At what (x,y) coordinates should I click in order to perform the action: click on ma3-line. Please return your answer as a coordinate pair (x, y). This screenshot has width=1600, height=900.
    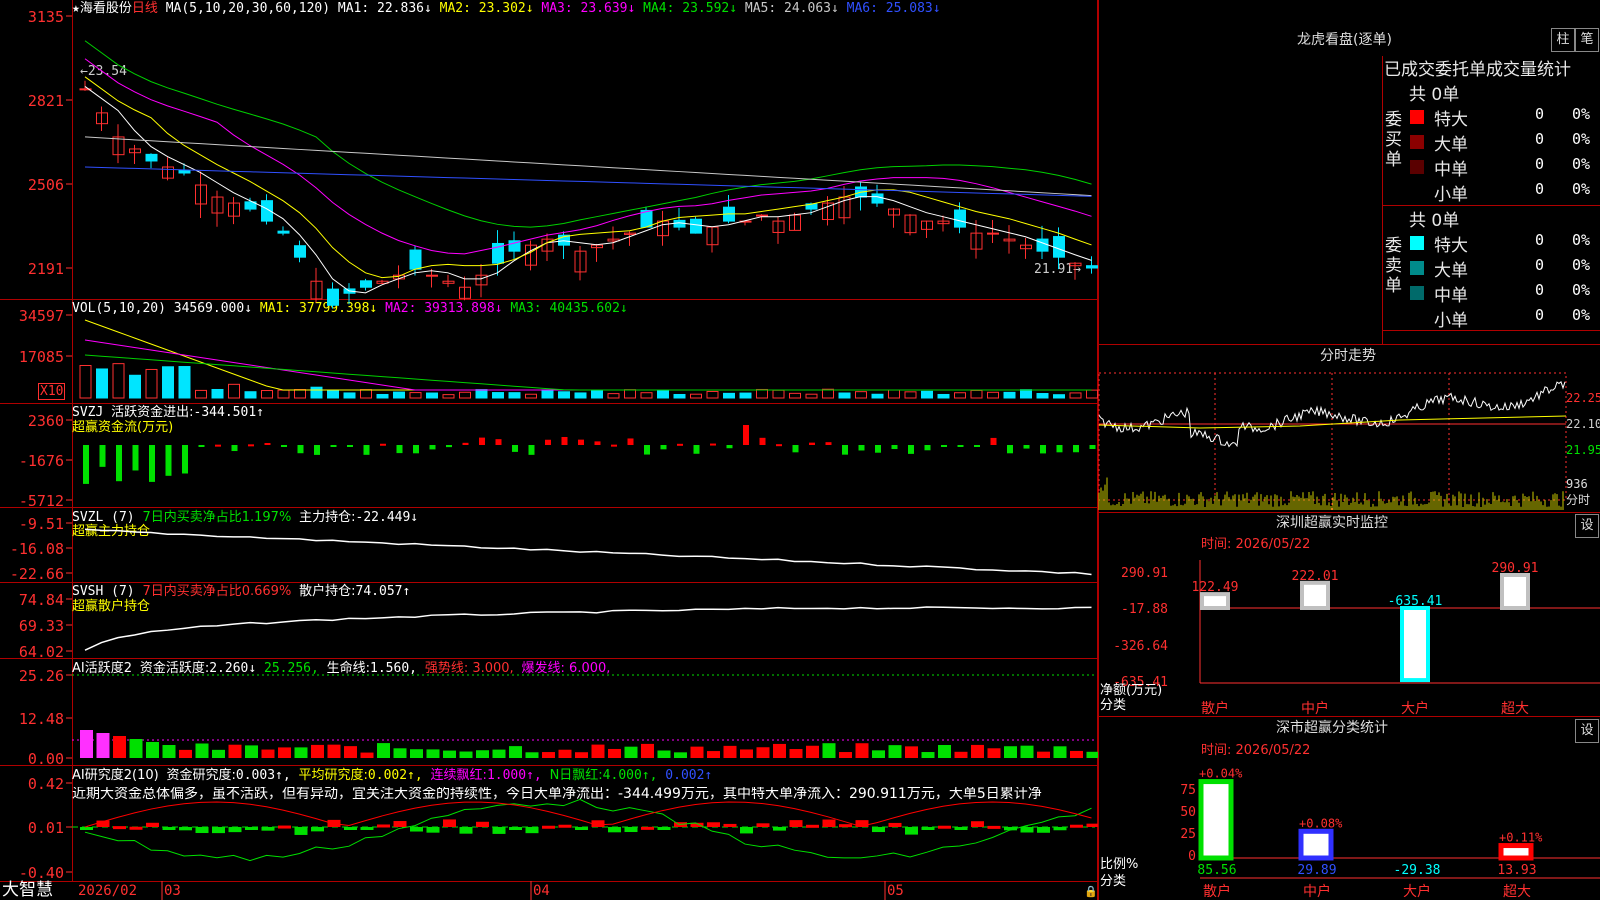
    Looking at the image, I should click on (588, 156).